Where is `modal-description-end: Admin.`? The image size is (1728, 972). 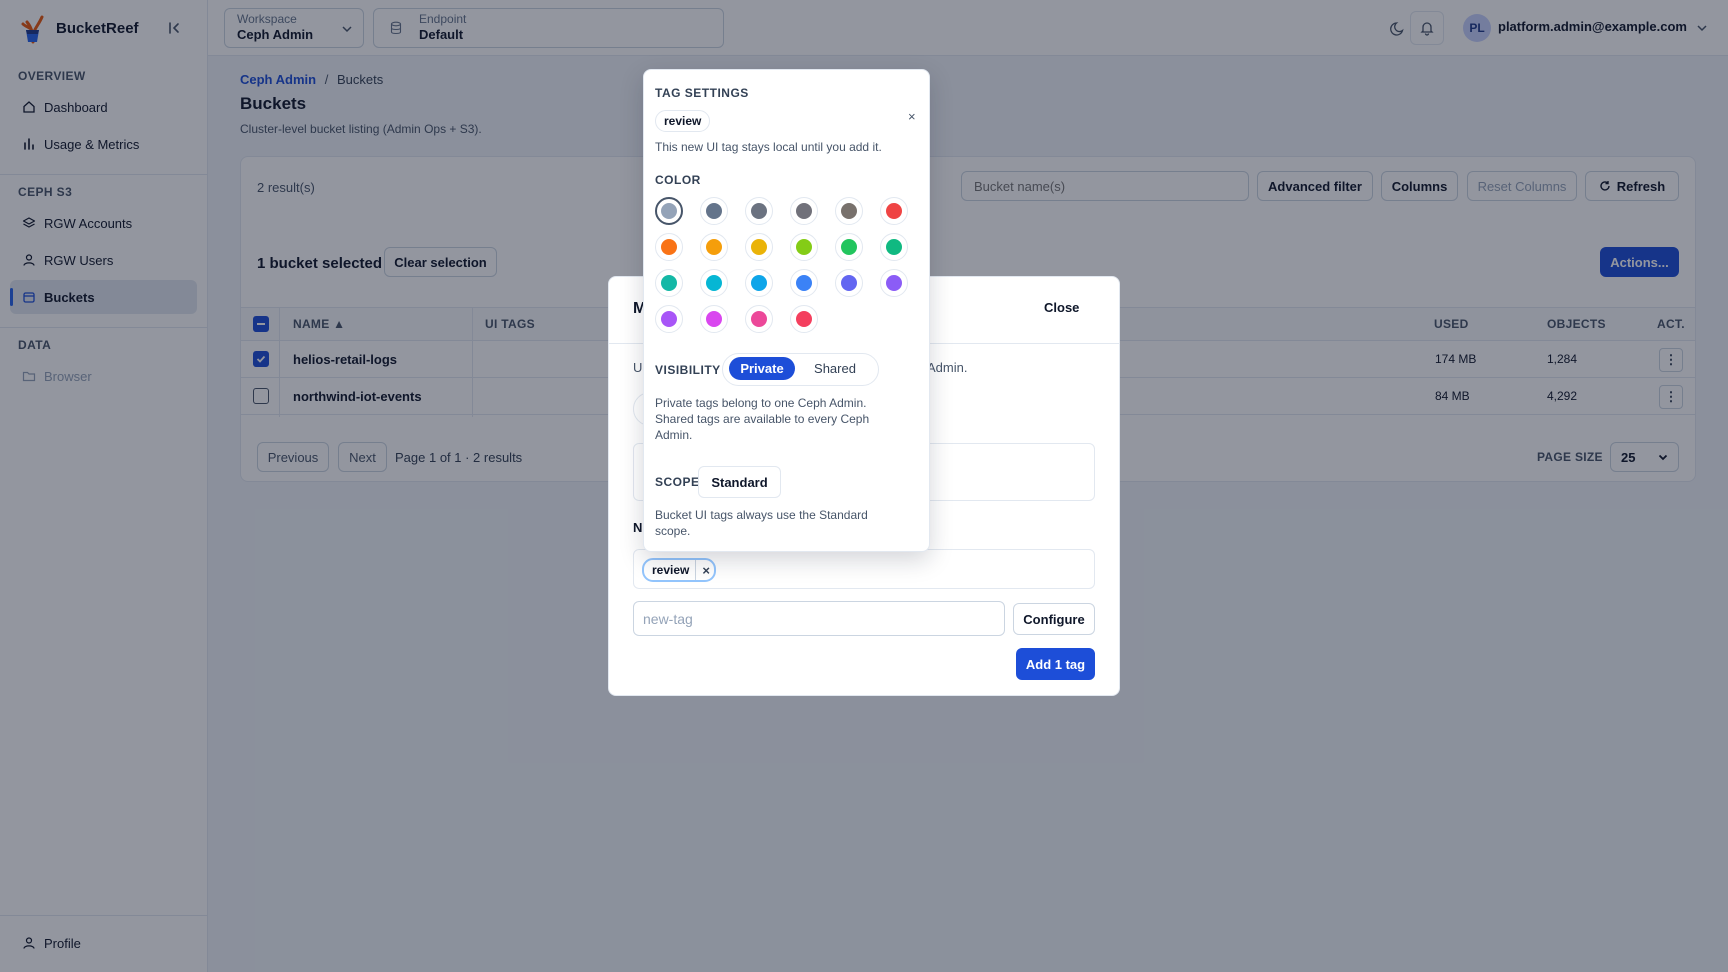
modal-description-end: Admin. is located at coordinates (947, 367).